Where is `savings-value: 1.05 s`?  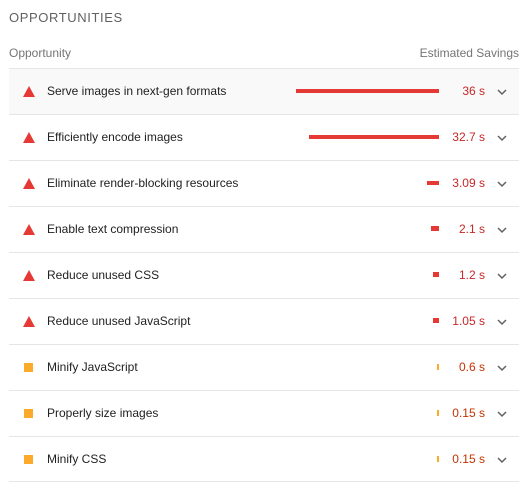
savings-value: 1.05 s is located at coordinates (468, 321).